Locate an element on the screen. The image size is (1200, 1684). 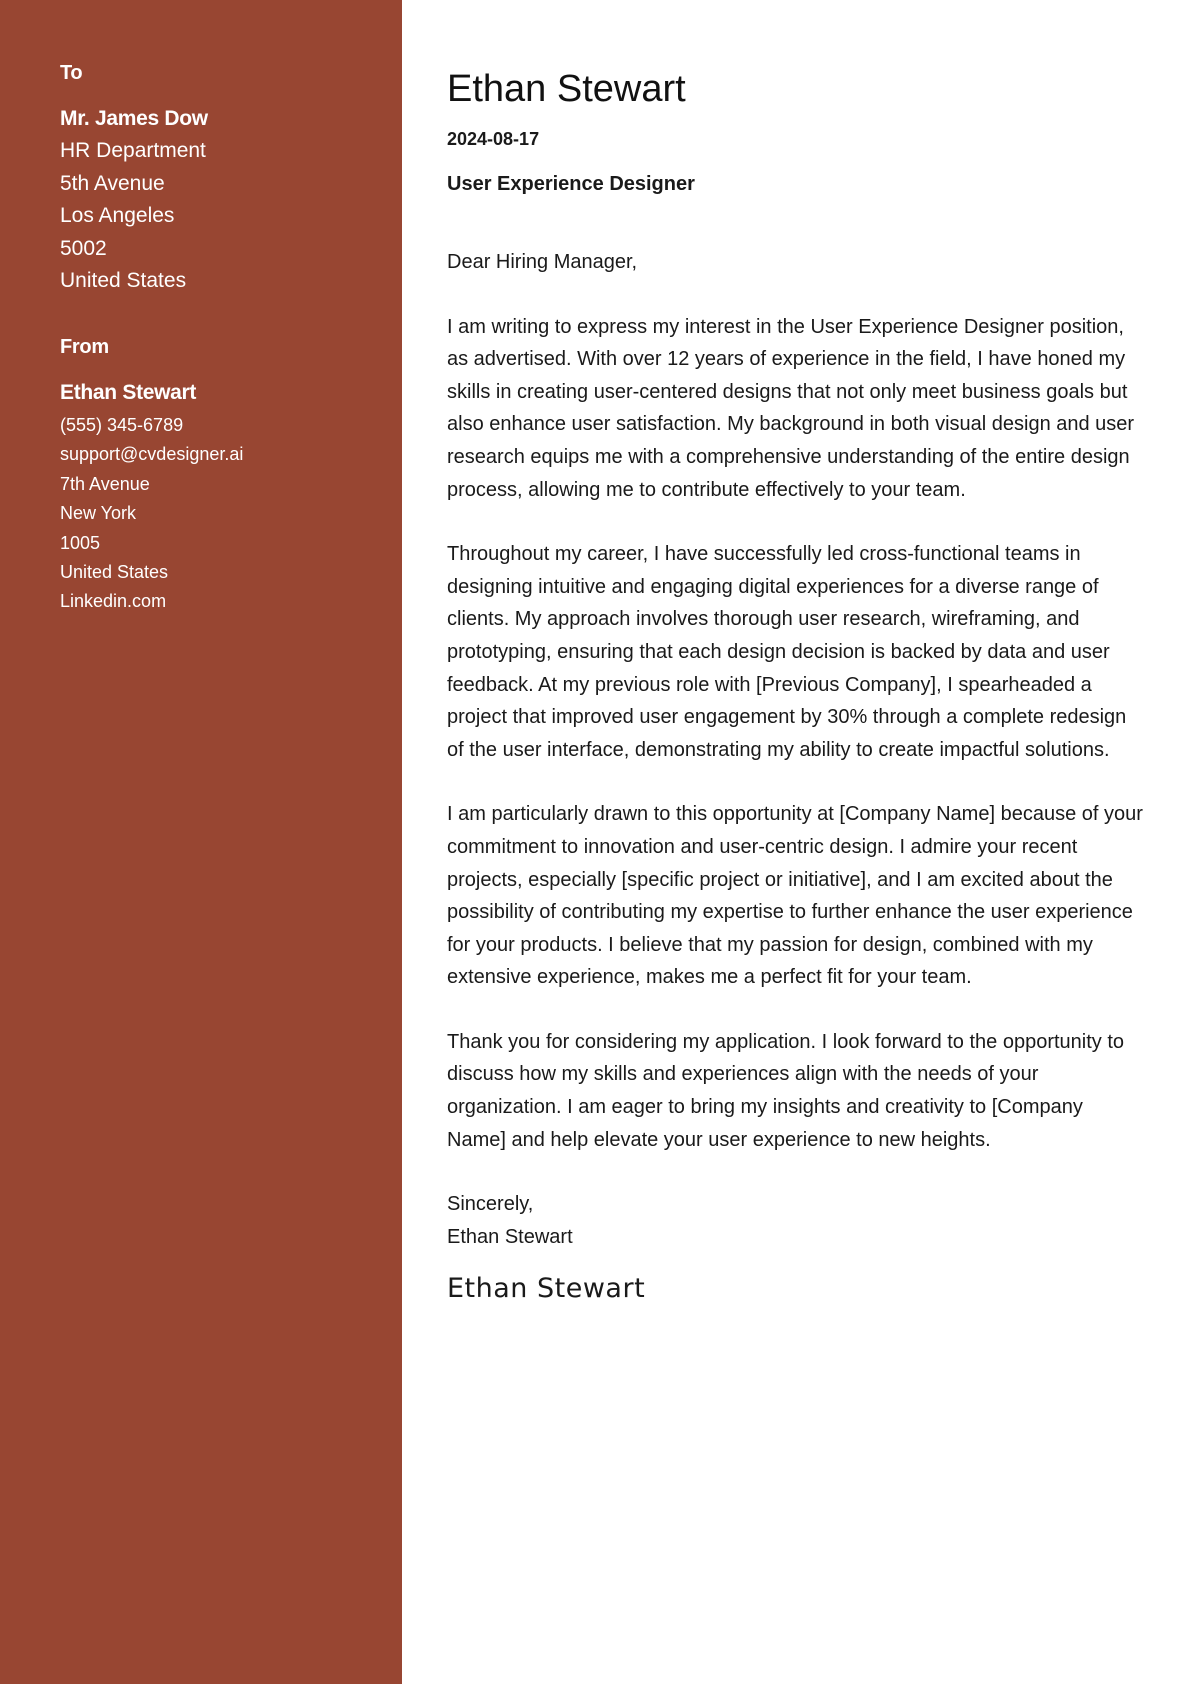
recipient-city: Los Angeles is located at coordinates (117, 216).